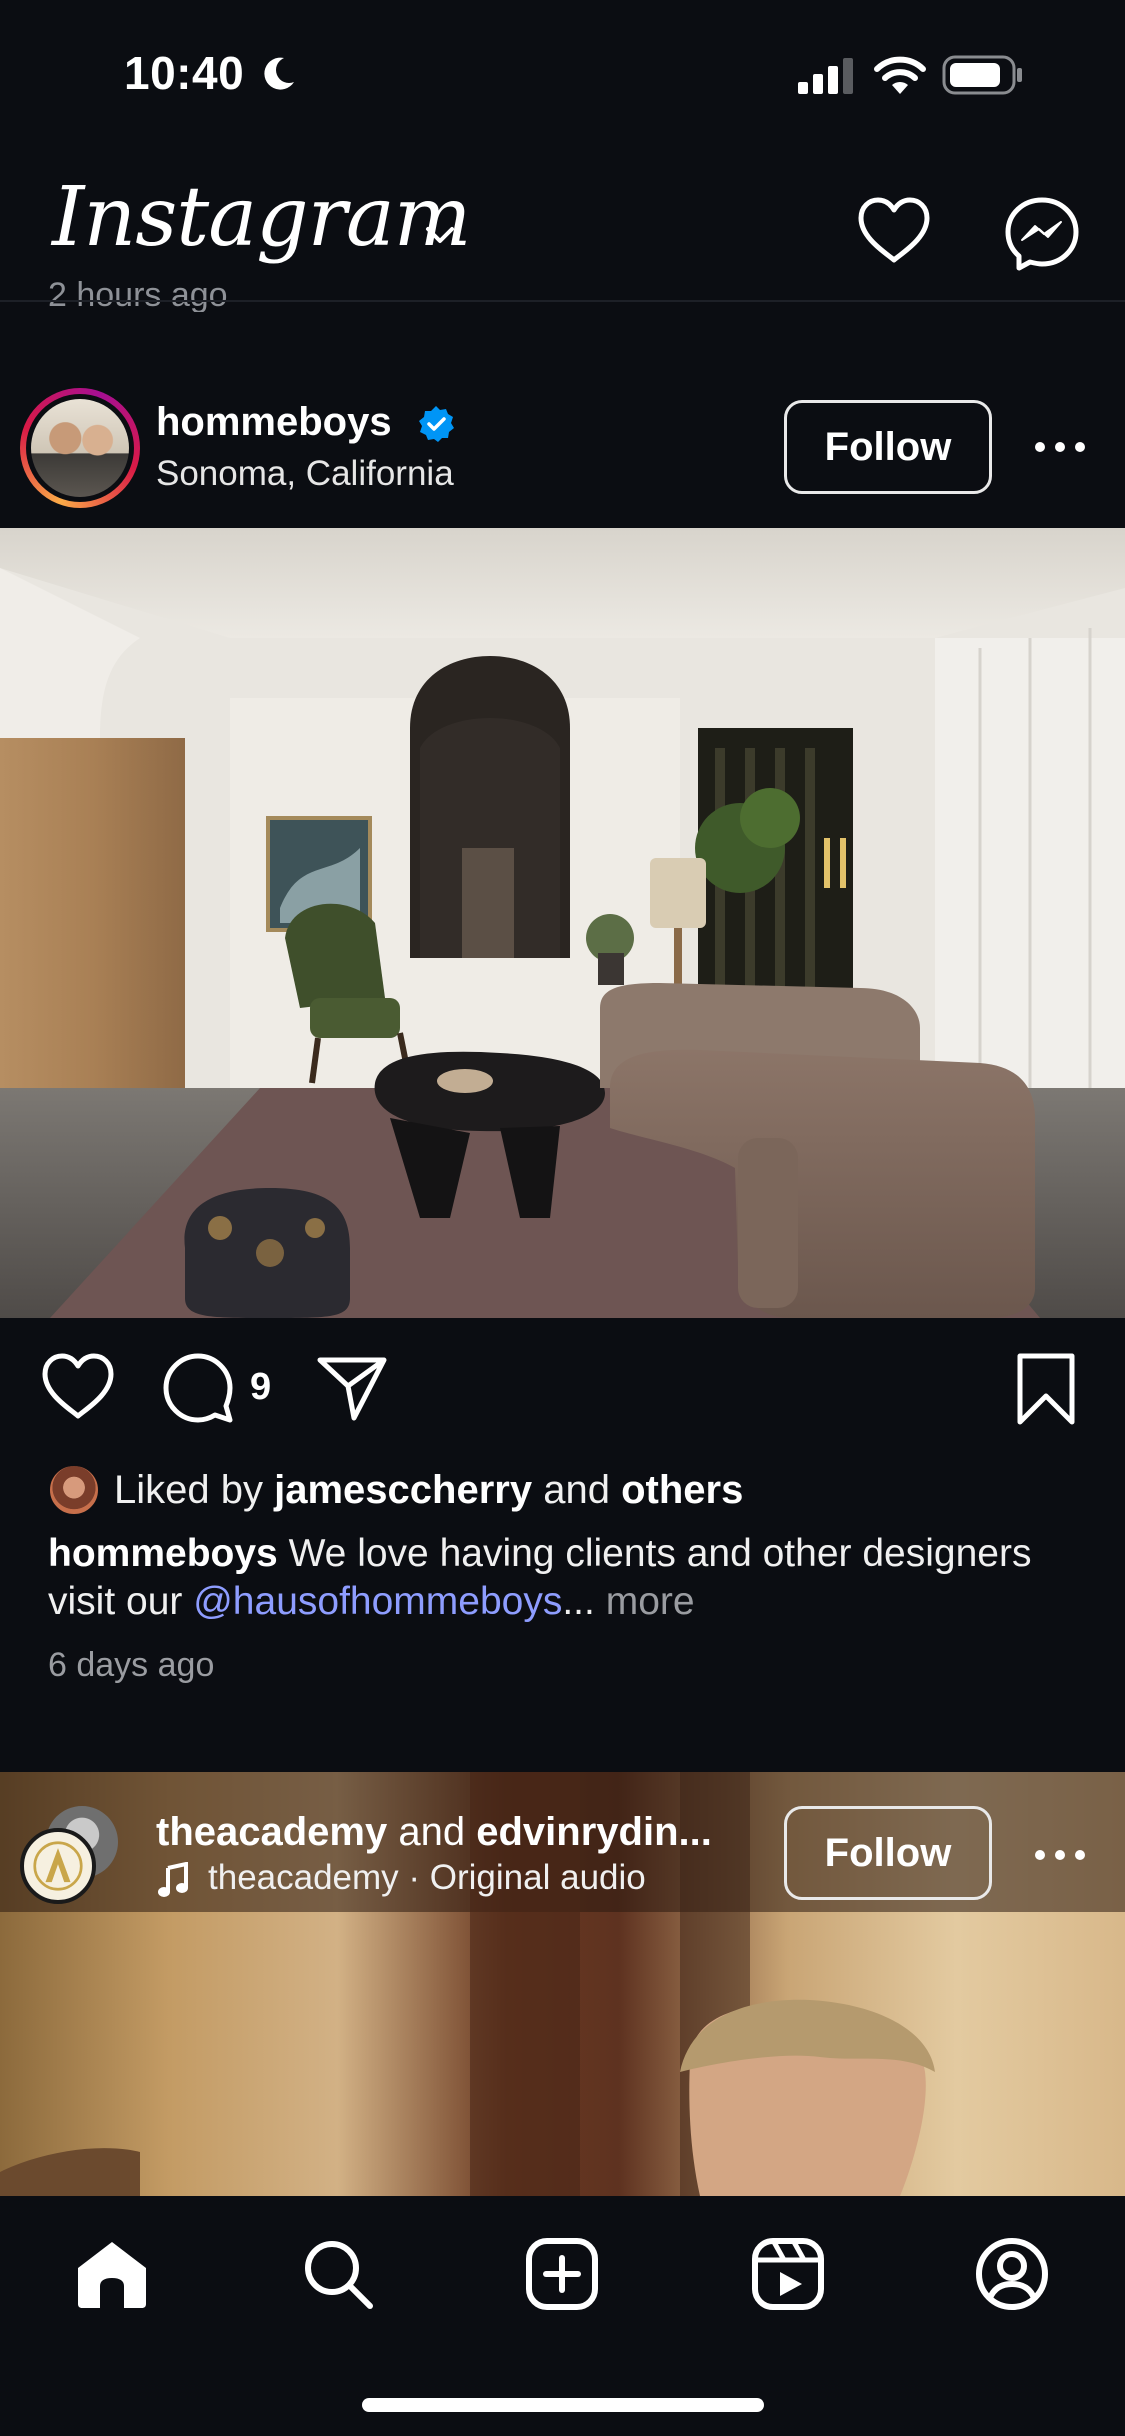 The height and width of the screenshot is (2436, 1125). What do you see at coordinates (260, 1387) in the screenshot?
I see `comment-count: 9` at bounding box center [260, 1387].